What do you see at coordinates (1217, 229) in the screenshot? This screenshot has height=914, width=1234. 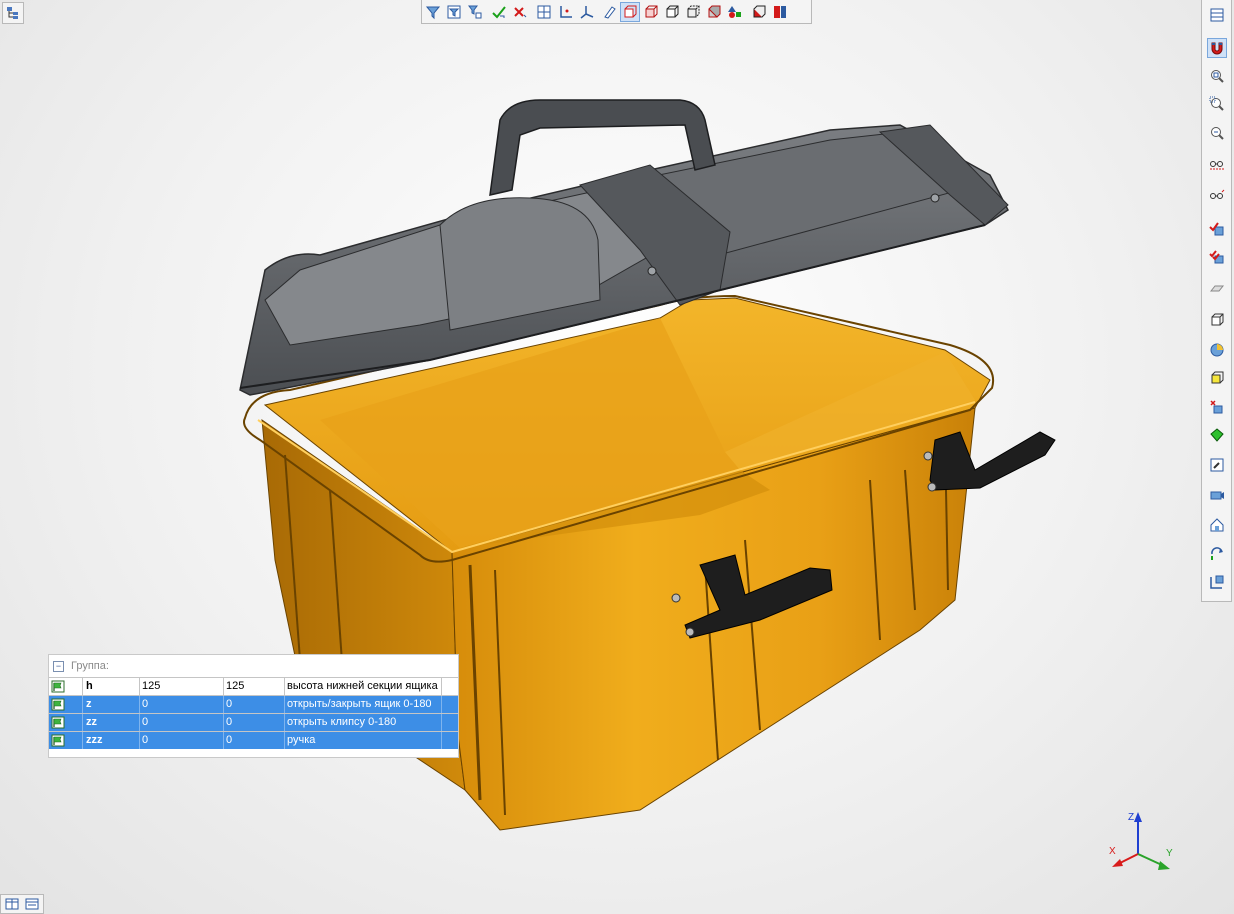 I see `check-cube-button` at bounding box center [1217, 229].